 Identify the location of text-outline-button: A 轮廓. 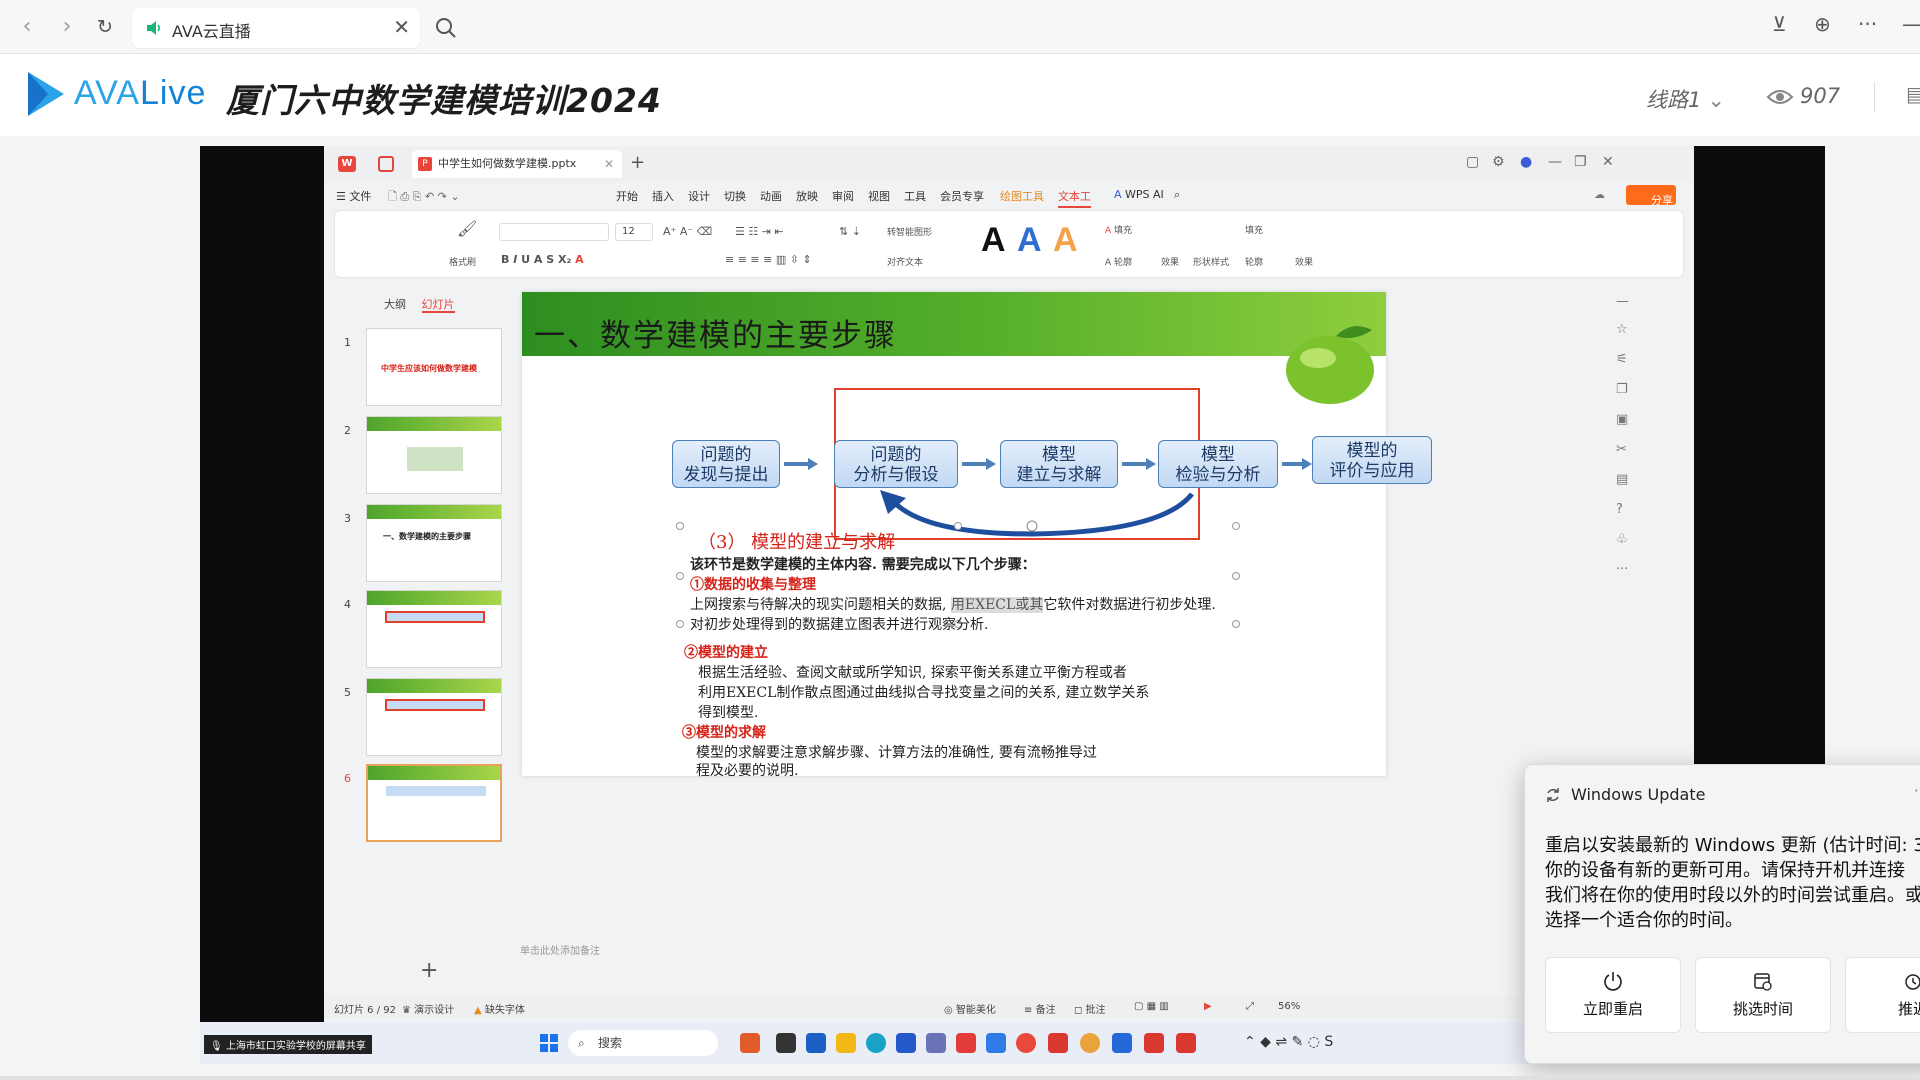
(1118, 261).